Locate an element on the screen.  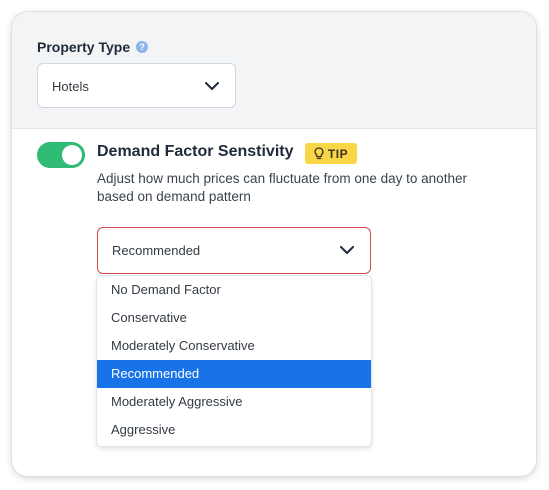
dropdown-option-conservative: Conservative is located at coordinates (234, 318).